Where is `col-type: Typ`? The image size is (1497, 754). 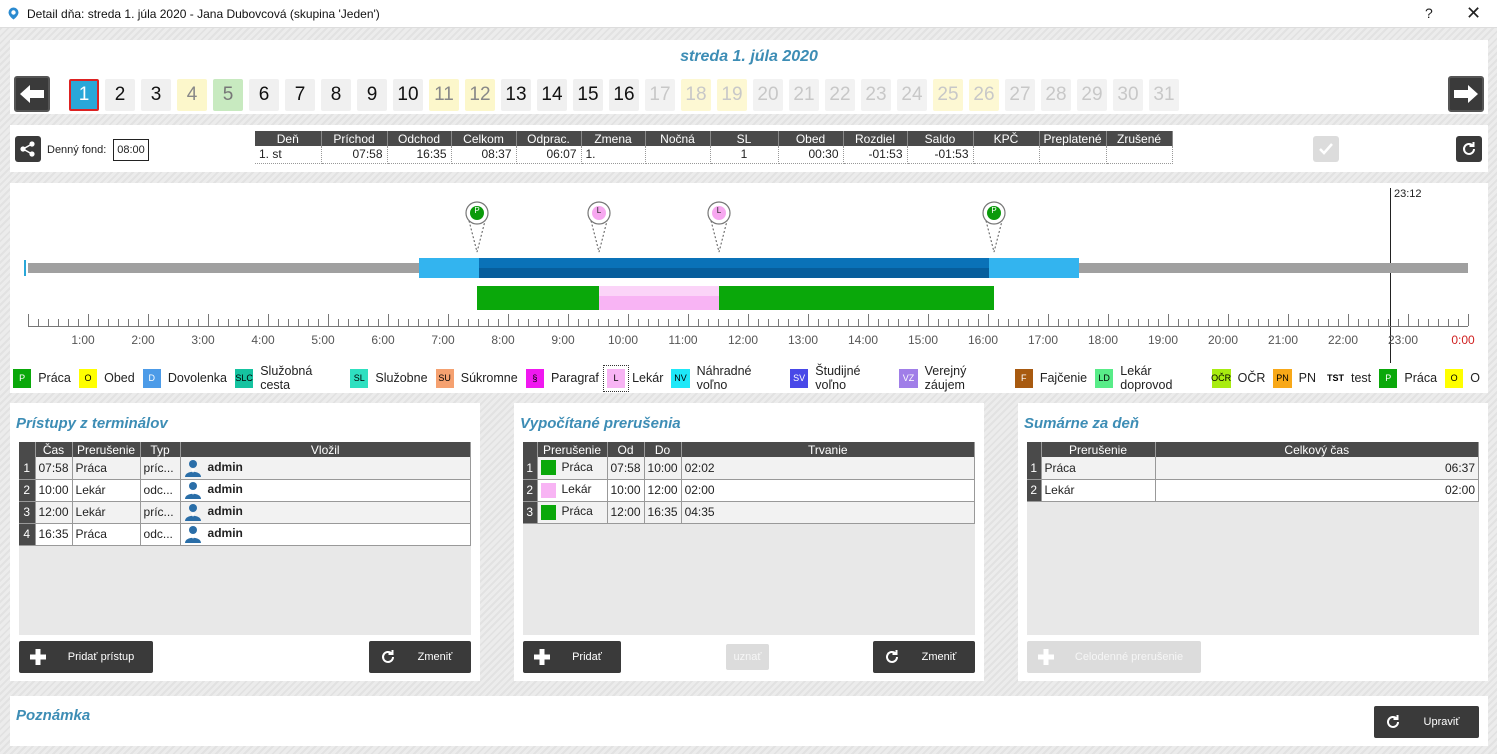 col-type: Typ is located at coordinates (160, 449).